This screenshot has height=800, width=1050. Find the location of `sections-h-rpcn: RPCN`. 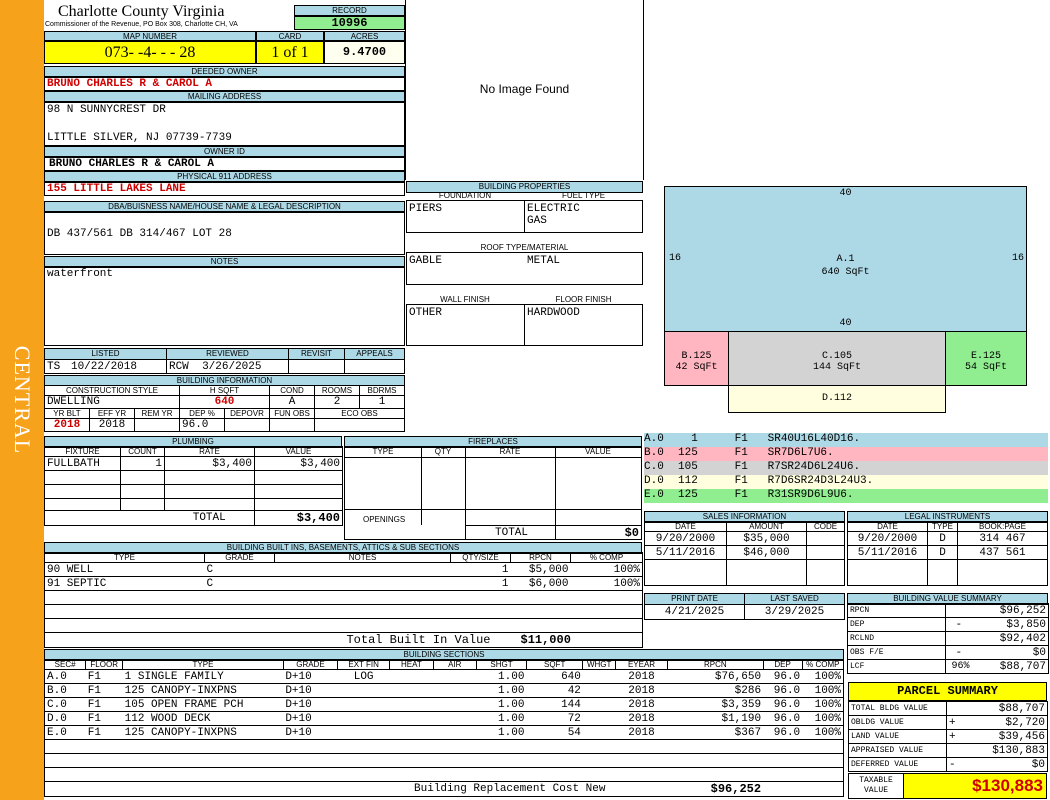

sections-h-rpcn: RPCN is located at coordinates (715, 664).